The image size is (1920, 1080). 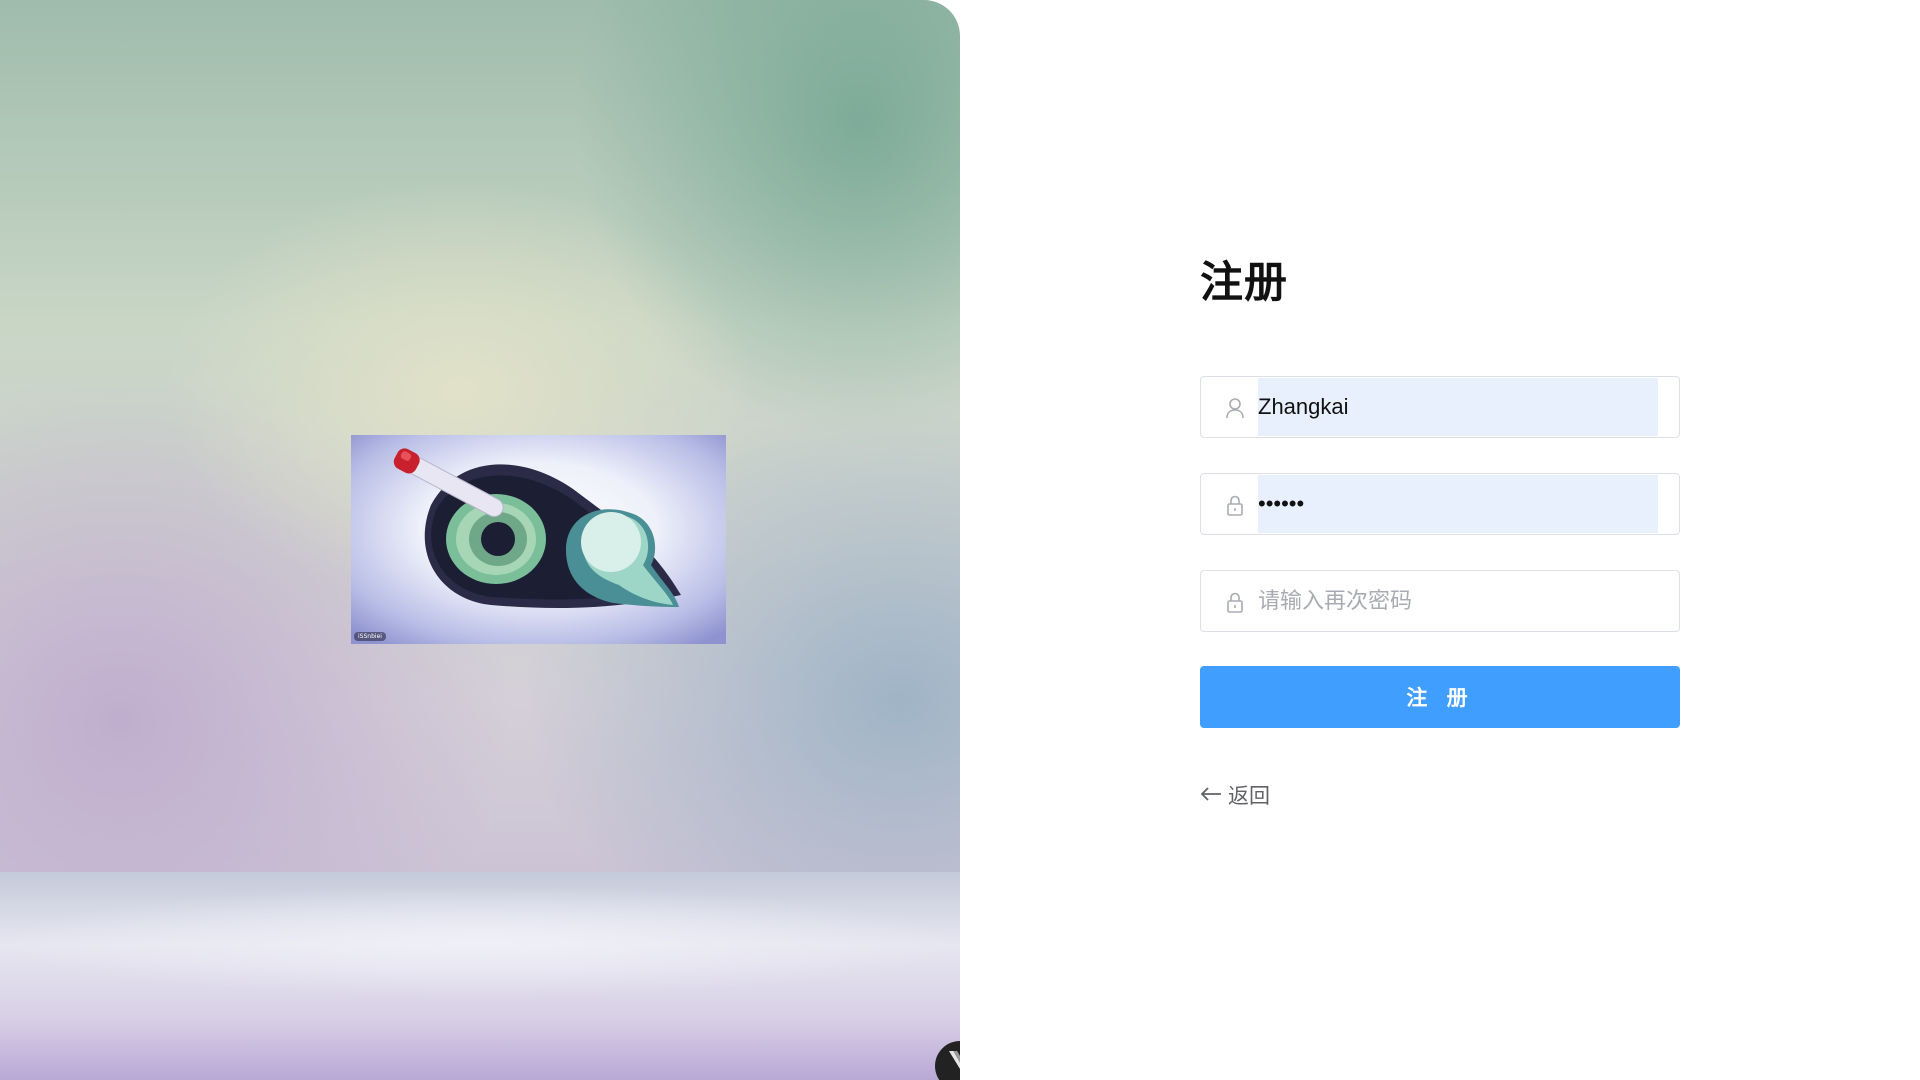 What do you see at coordinates (538, 539) in the screenshot?
I see `eye-illustration: iSSnbiei` at bounding box center [538, 539].